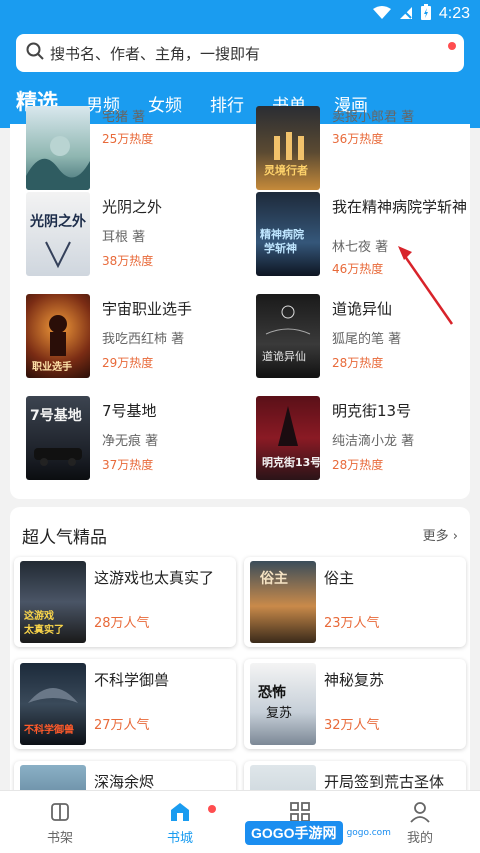 This screenshot has width=480, height=853. What do you see at coordinates (180, 823) in the screenshot?
I see `nav-bookstore: 书城` at bounding box center [180, 823].